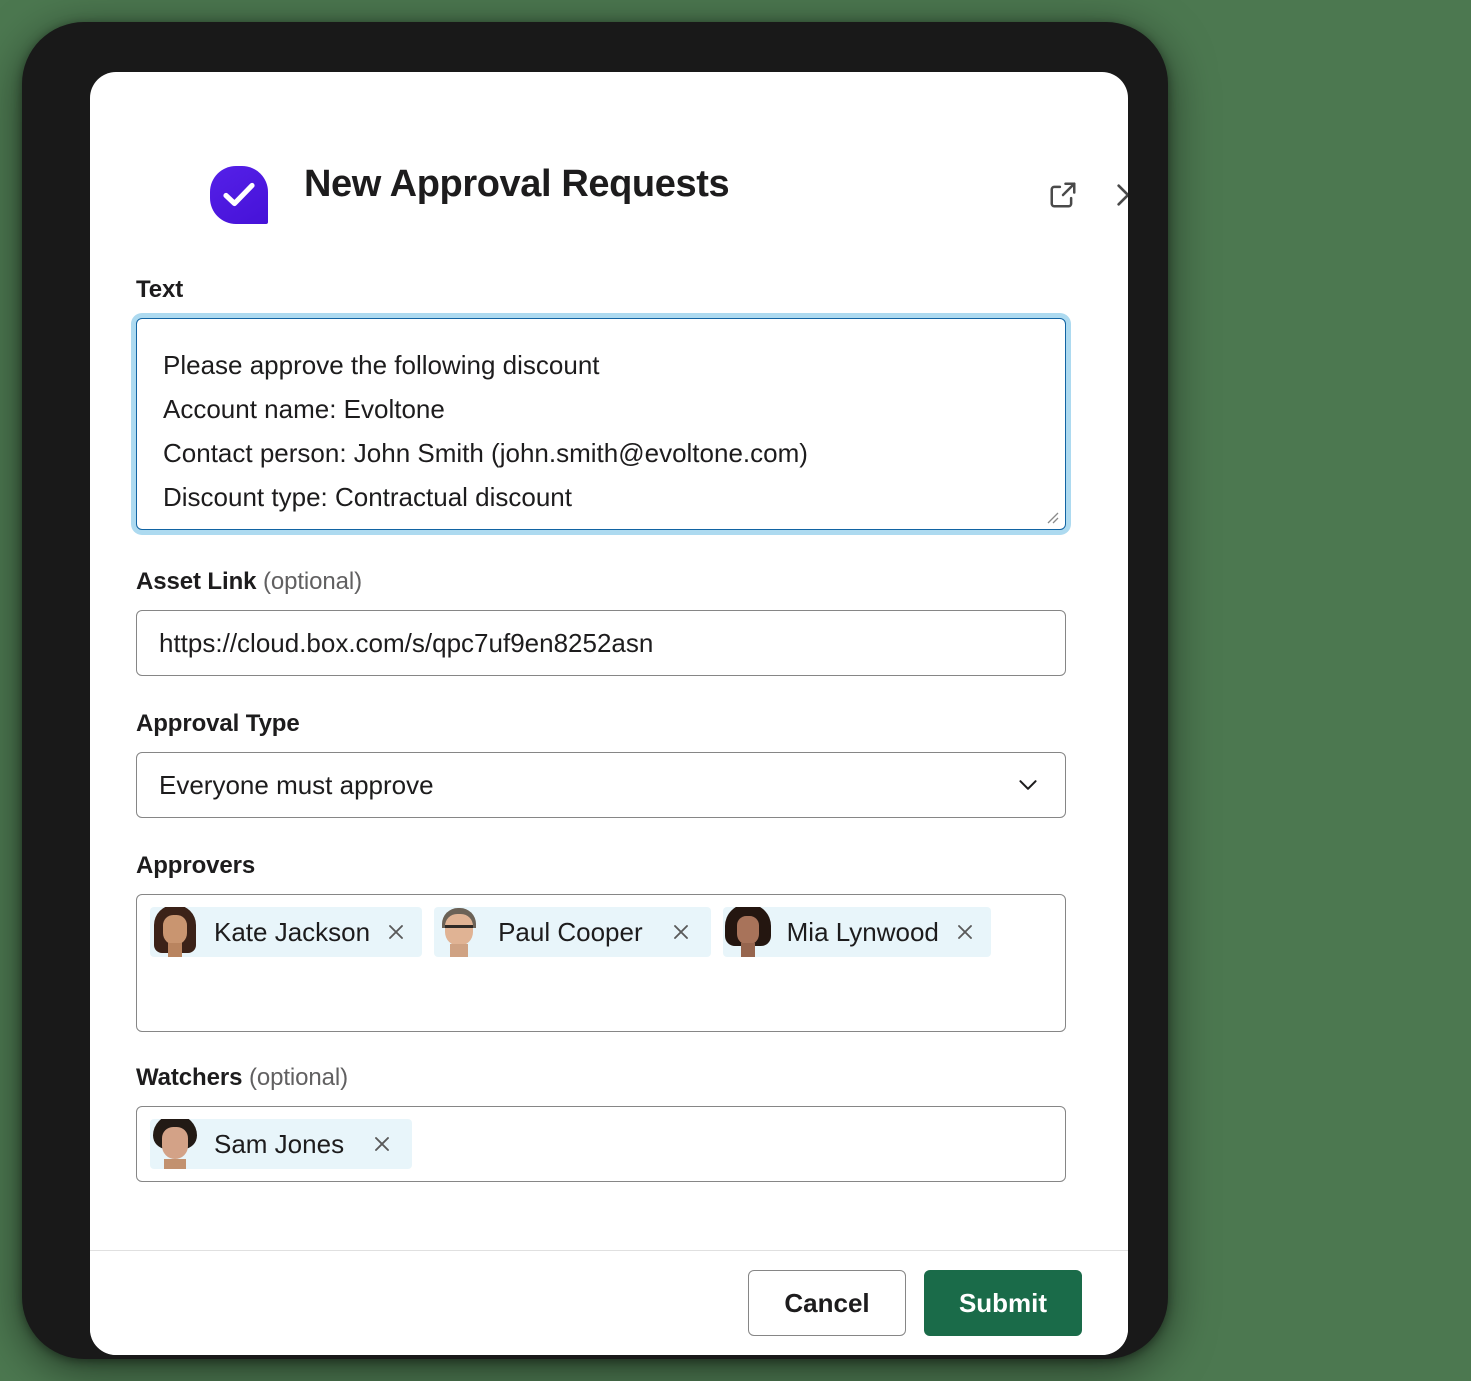 This screenshot has width=1471, height=1381. What do you see at coordinates (391, 1144) in the screenshot?
I see `remove-watcher-button` at bounding box center [391, 1144].